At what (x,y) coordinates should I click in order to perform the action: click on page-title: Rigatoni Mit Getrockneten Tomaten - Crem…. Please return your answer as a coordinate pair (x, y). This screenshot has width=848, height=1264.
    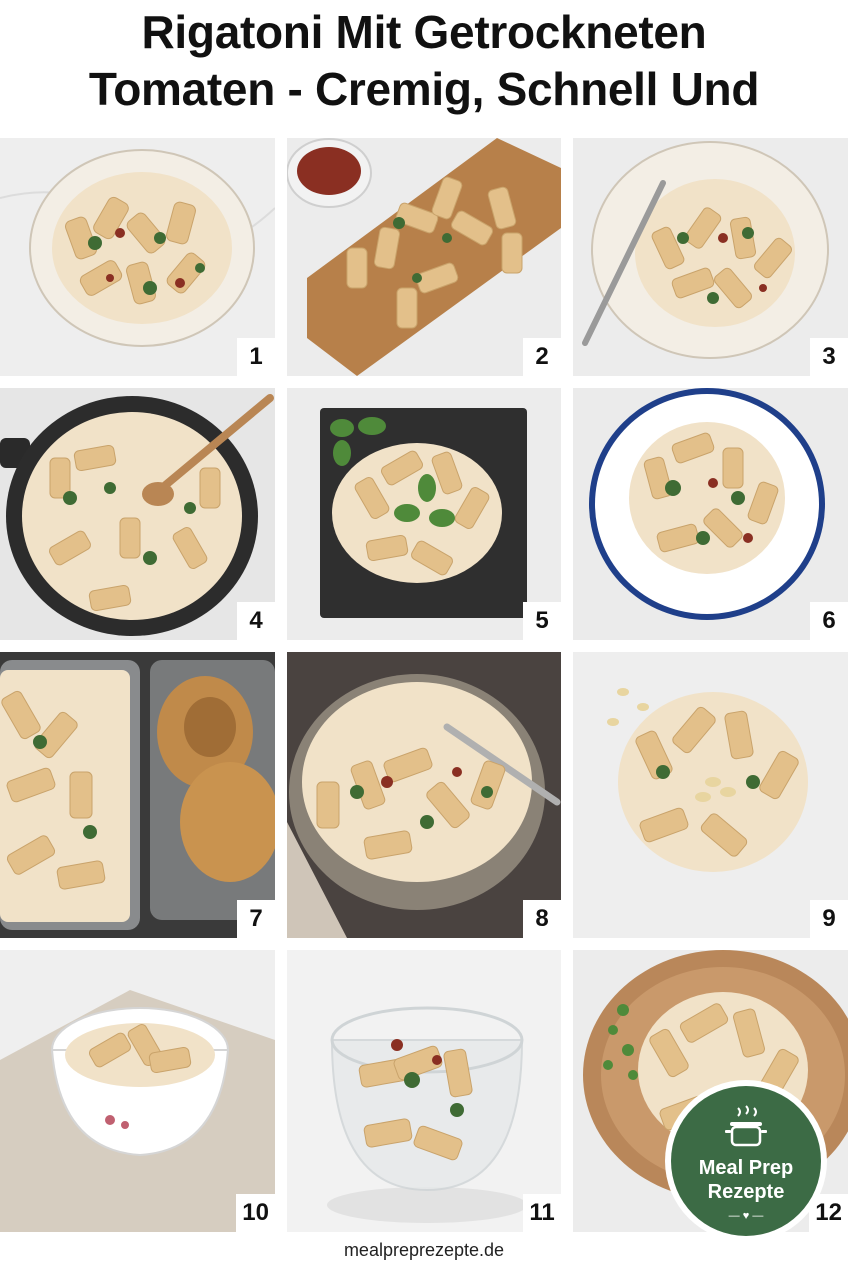
    Looking at the image, I should click on (424, 61).